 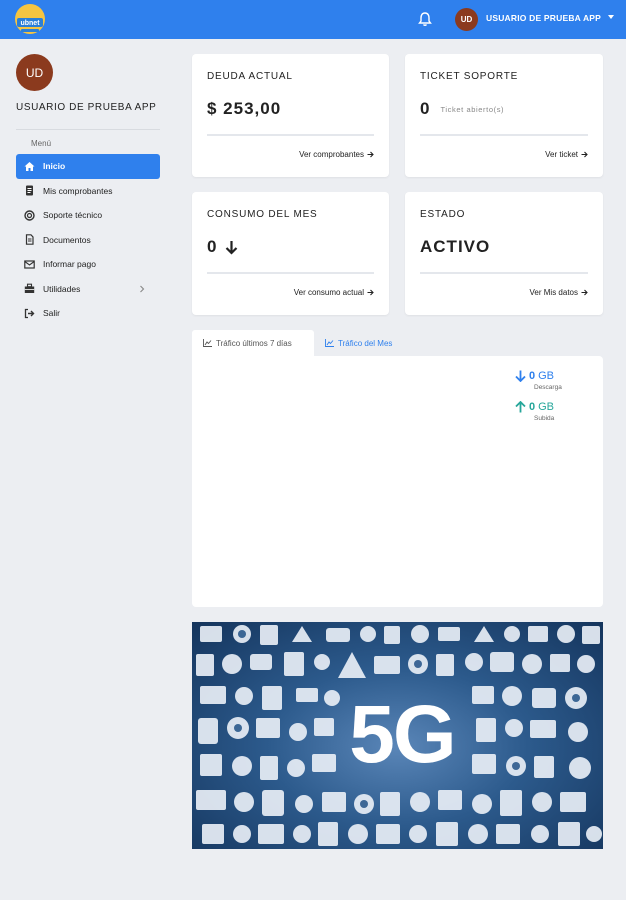 What do you see at coordinates (548, 387) in the screenshot?
I see `download-label: Descarga` at bounding box center [548, 387].